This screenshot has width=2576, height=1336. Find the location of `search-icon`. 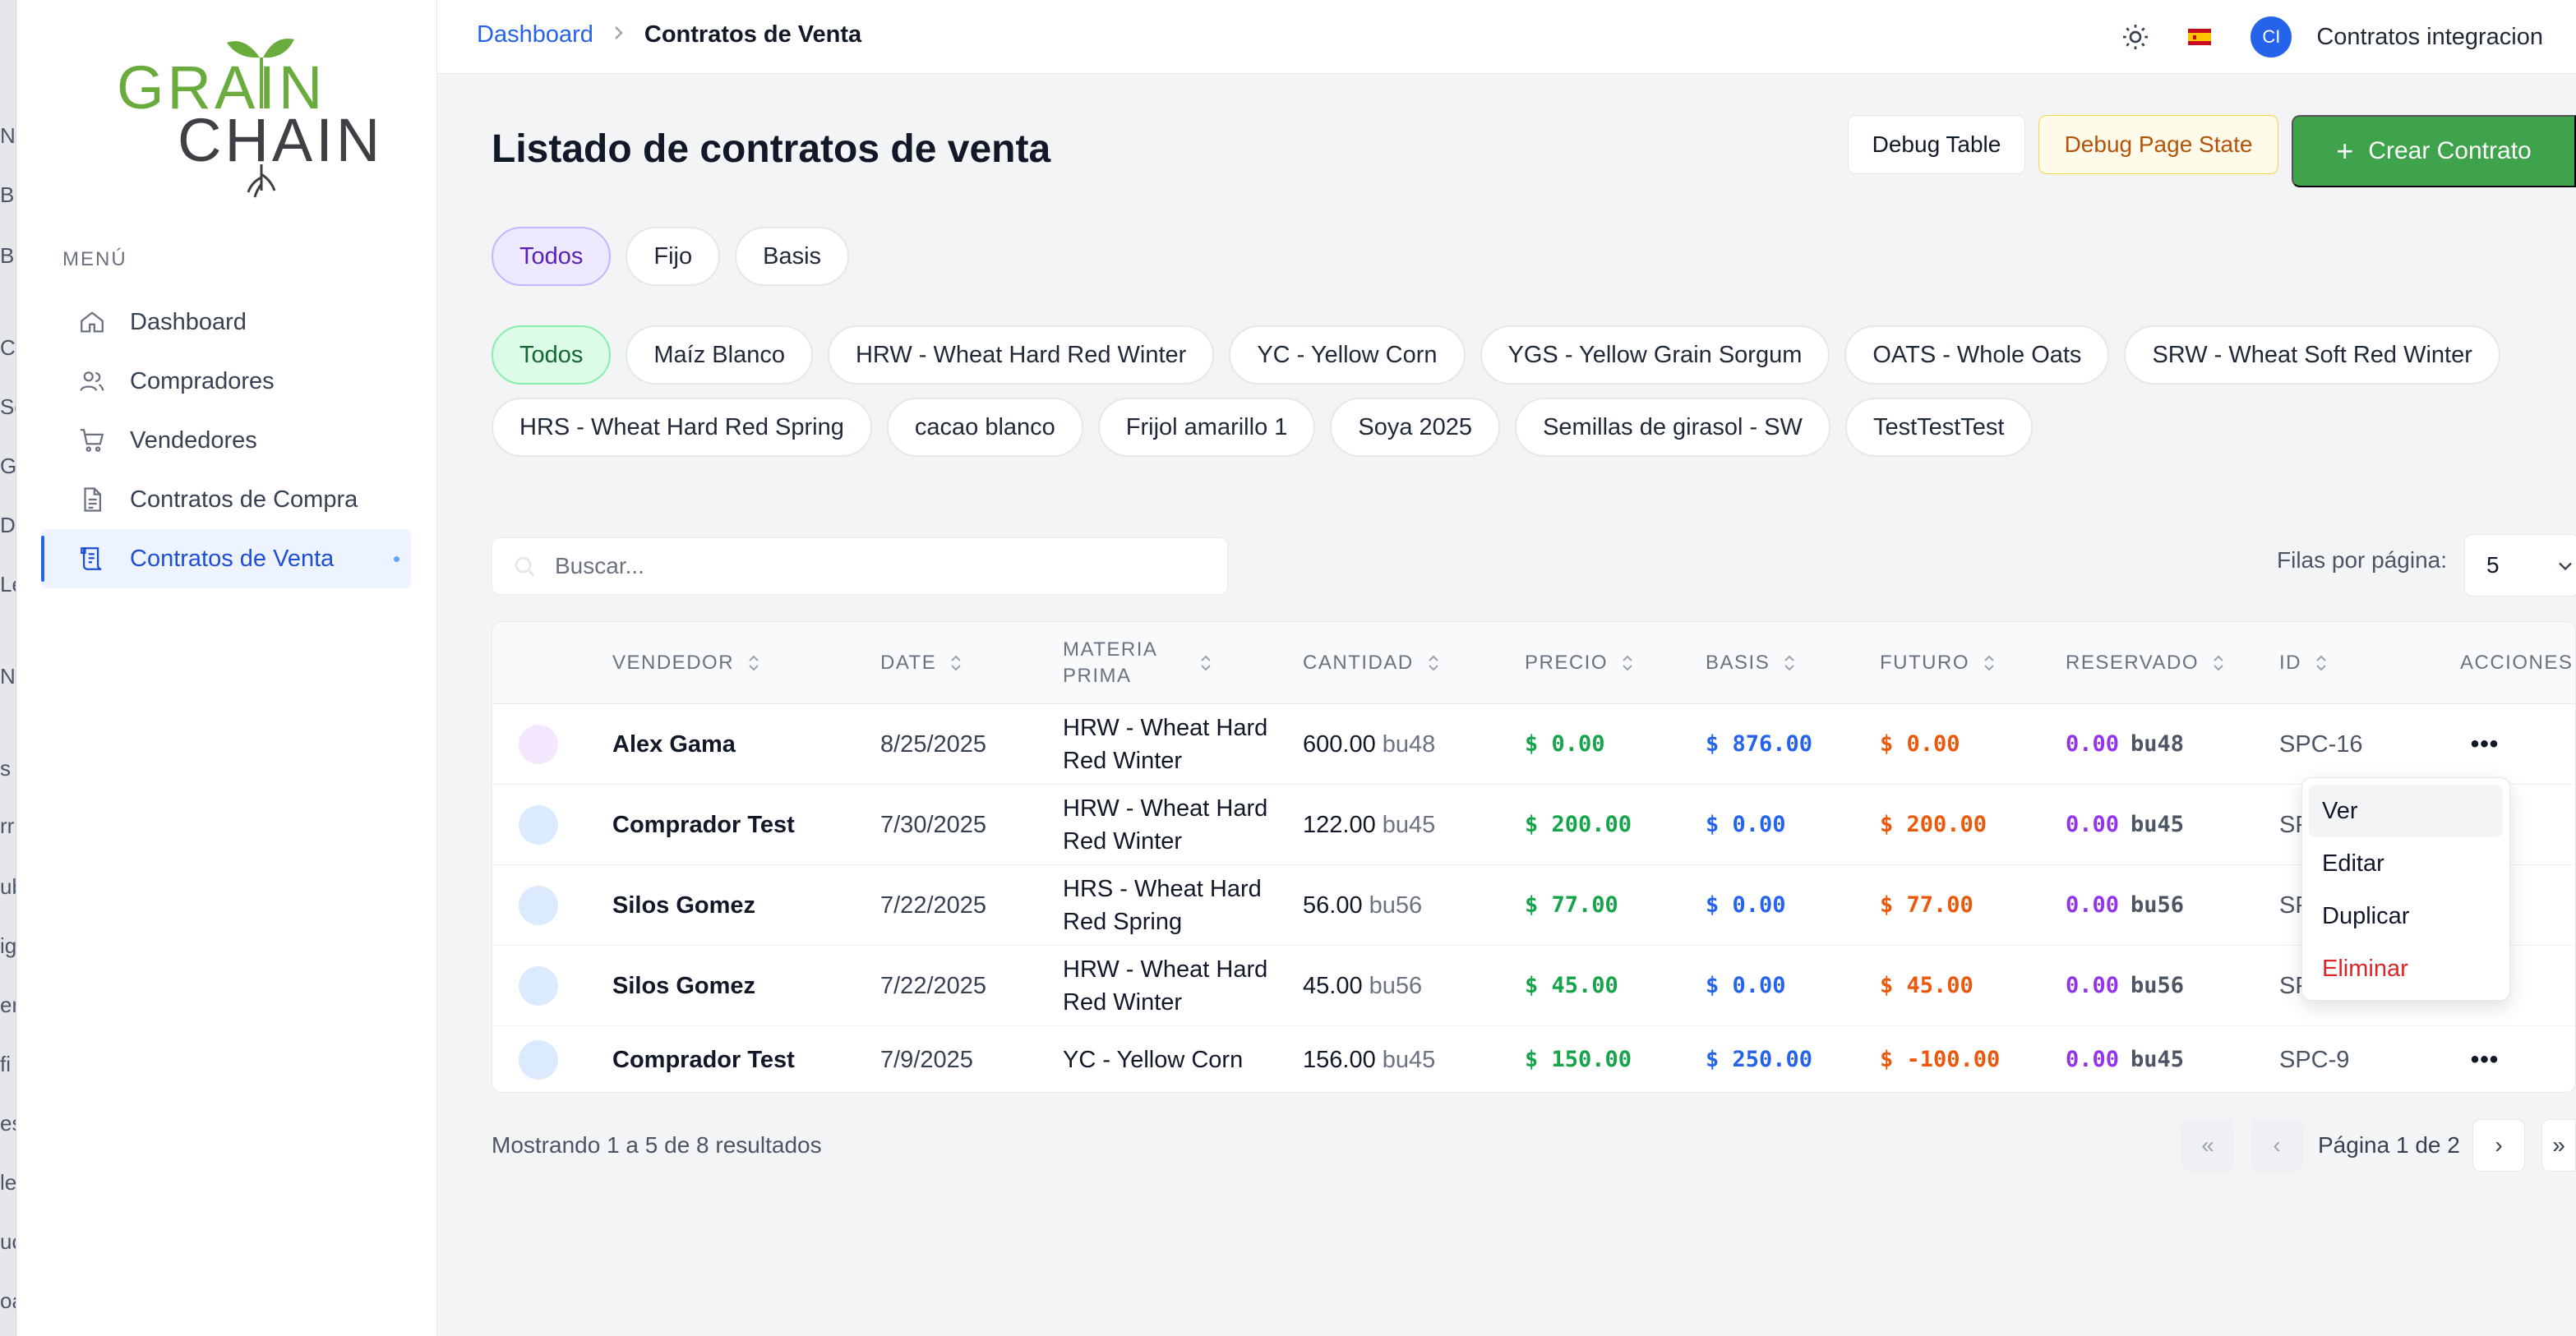

search-icon is located at coordinates (525, 566).